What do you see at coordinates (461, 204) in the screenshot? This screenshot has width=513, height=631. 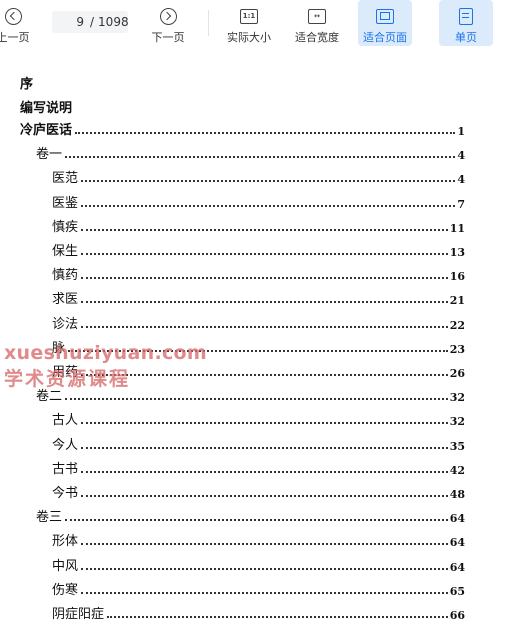 I see `toc-entry-page: 7` at bounding box center [461, 204].